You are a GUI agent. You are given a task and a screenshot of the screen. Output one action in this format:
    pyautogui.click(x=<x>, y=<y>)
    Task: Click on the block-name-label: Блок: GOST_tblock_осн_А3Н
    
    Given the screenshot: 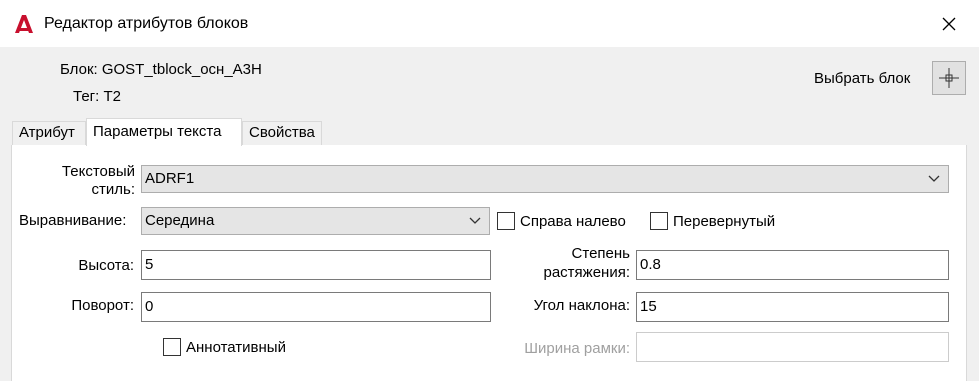 What is the action you would take?
    pyautogui.click(x=161, y=69)
    